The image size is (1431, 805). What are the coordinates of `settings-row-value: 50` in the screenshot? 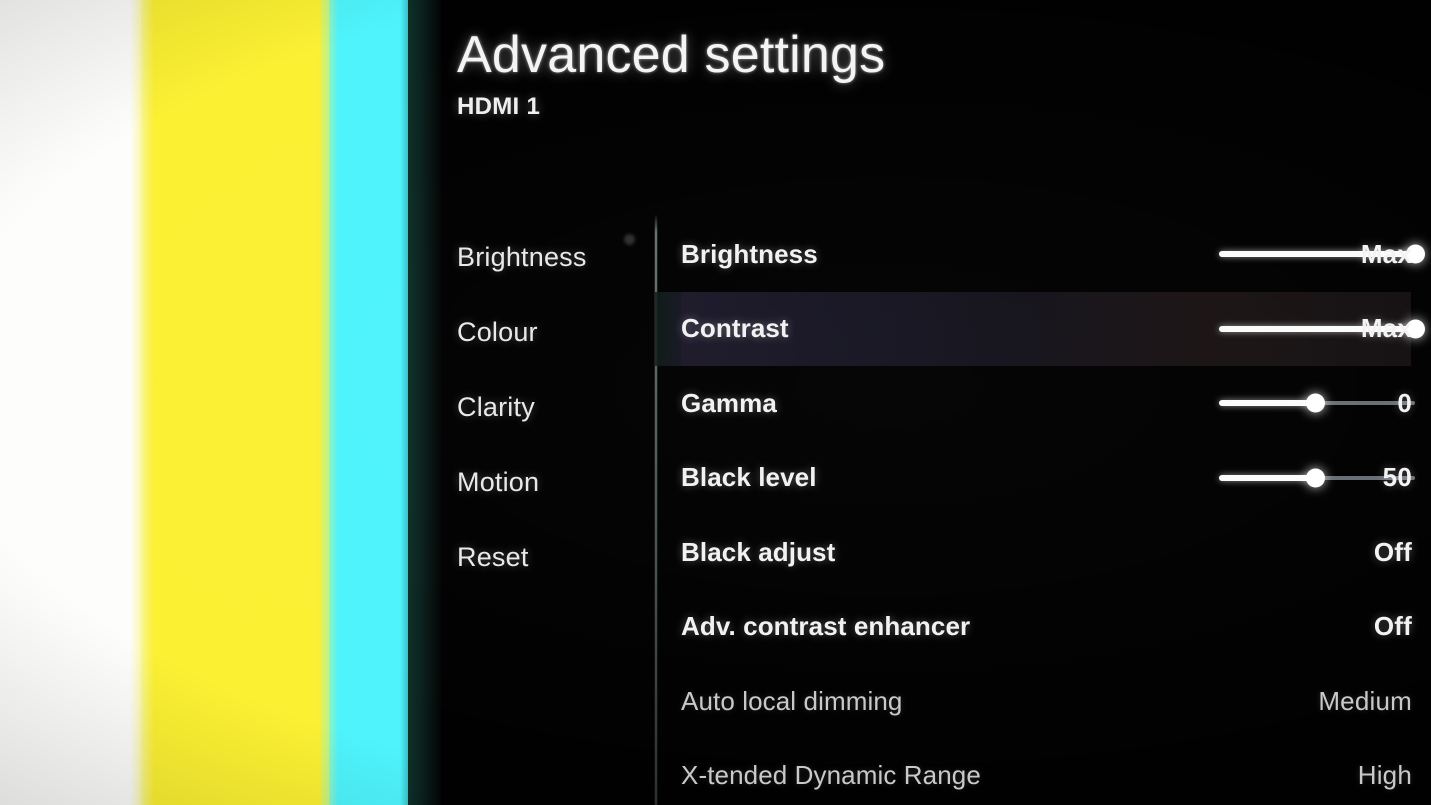 It's located at (1397, 477).